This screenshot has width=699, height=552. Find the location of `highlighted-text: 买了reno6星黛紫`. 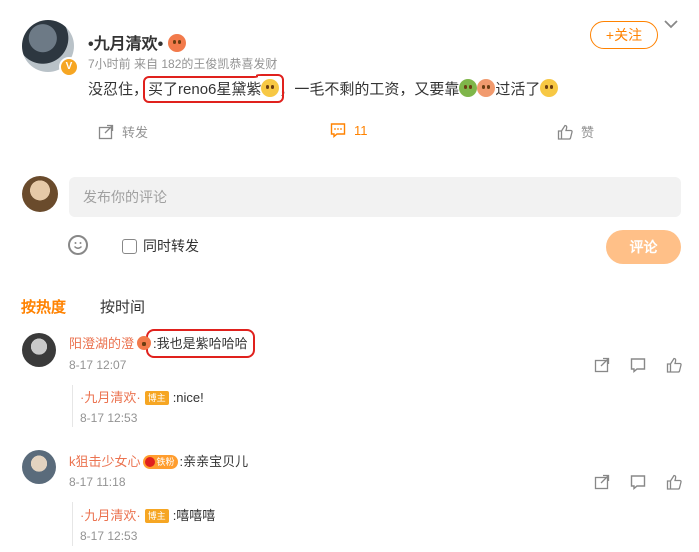

highlighted-text: 买了reno6星黛紫 is located at coordinates (214, 89).